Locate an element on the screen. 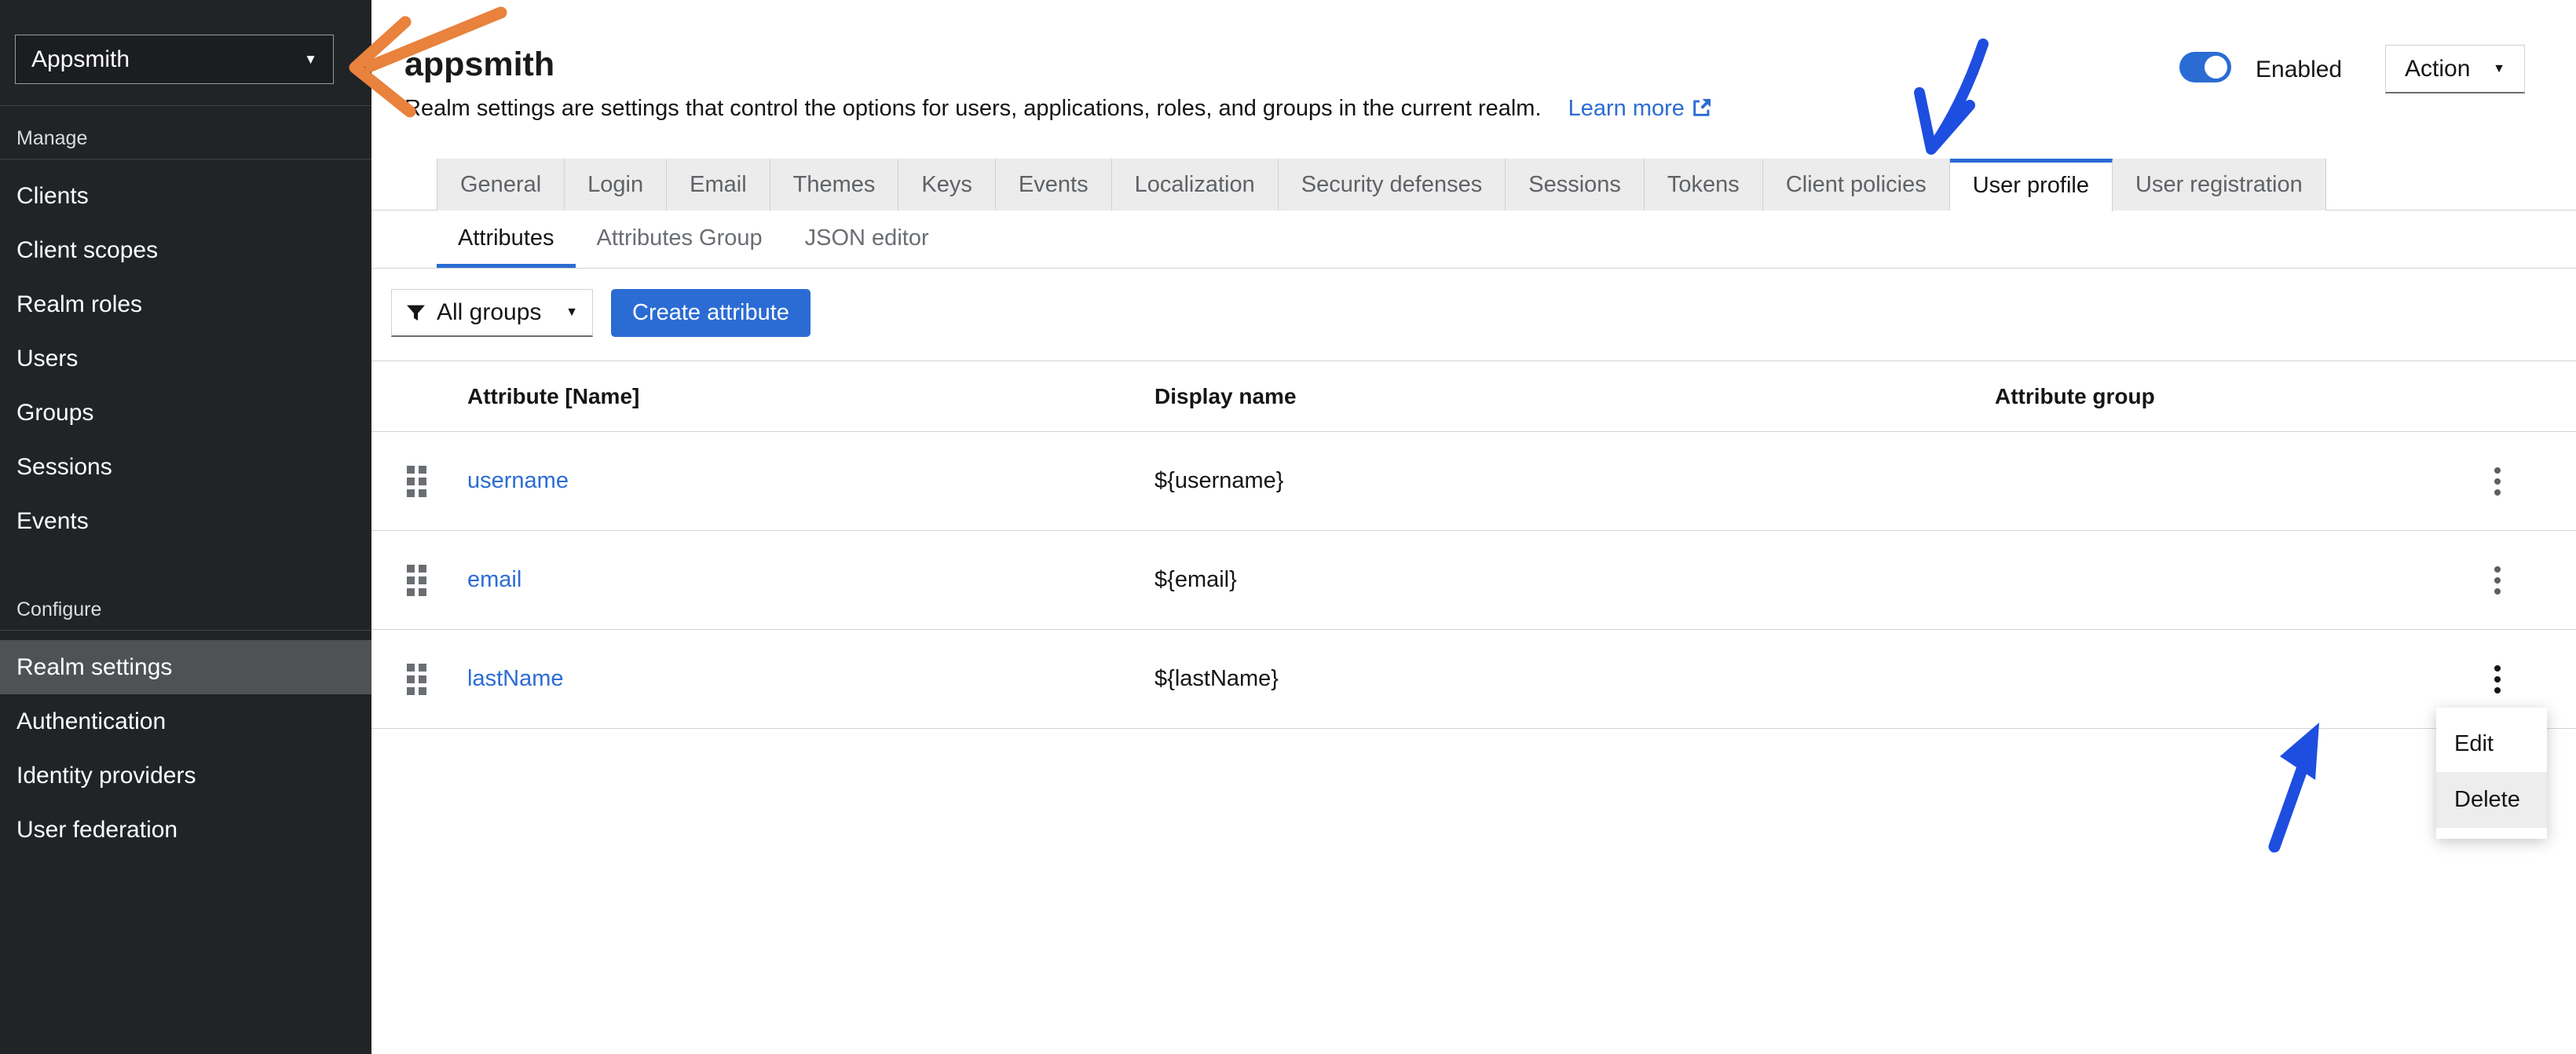 This screenshot has height=1054, width=2576. filter-icon is located at coordinates (416, 312).